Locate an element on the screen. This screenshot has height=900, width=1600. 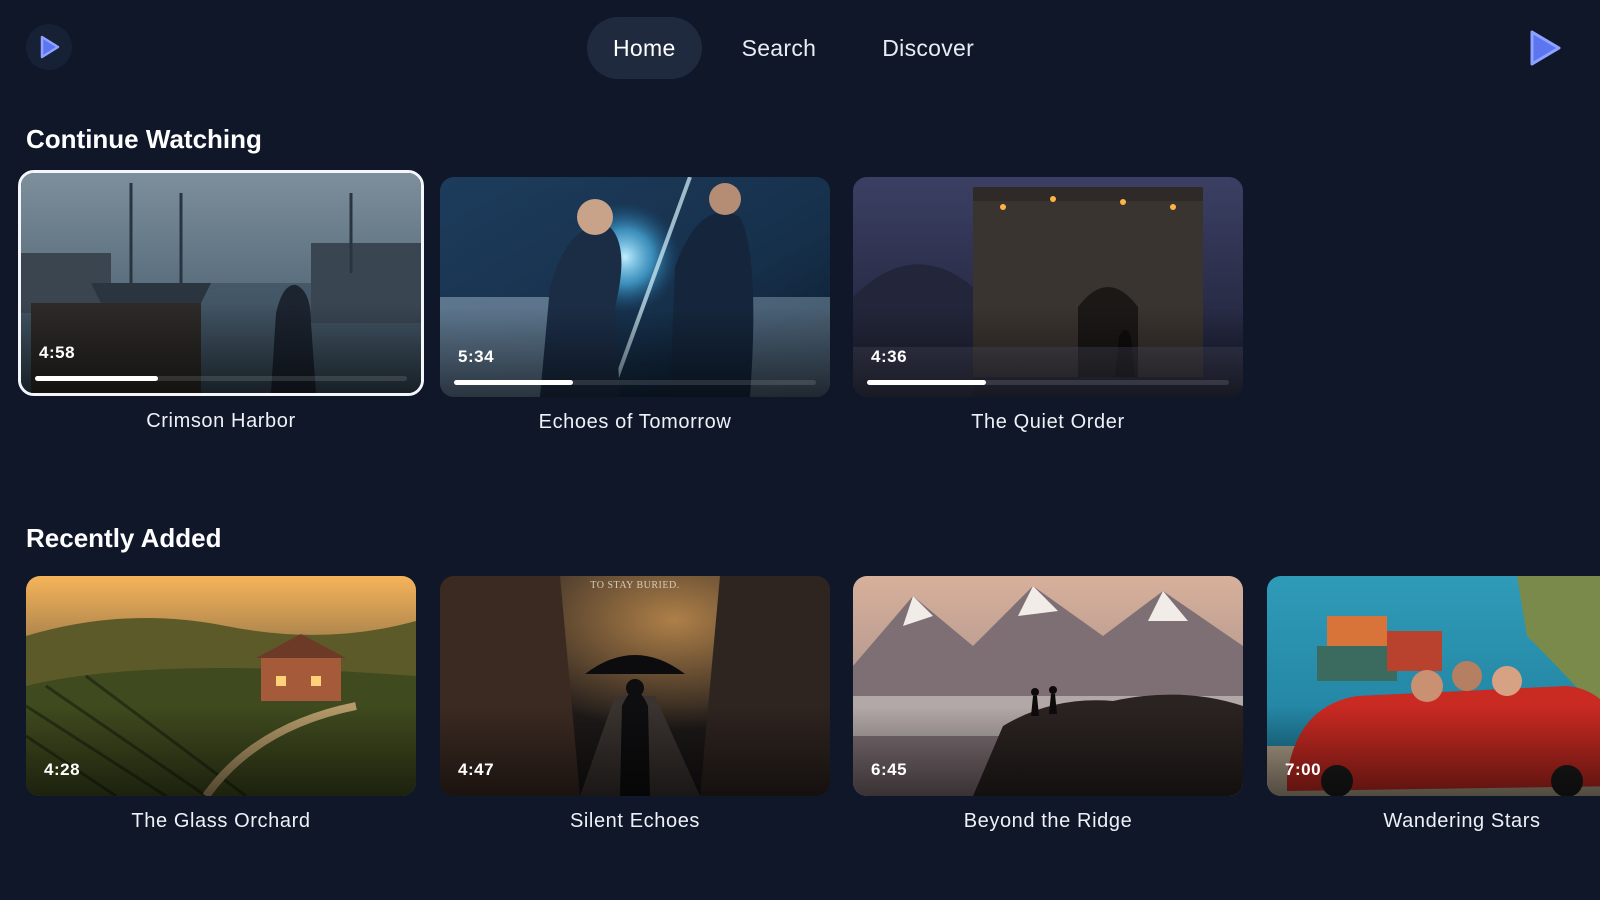
card-title: The Glass Orchard is located at coordinates (221, 821).